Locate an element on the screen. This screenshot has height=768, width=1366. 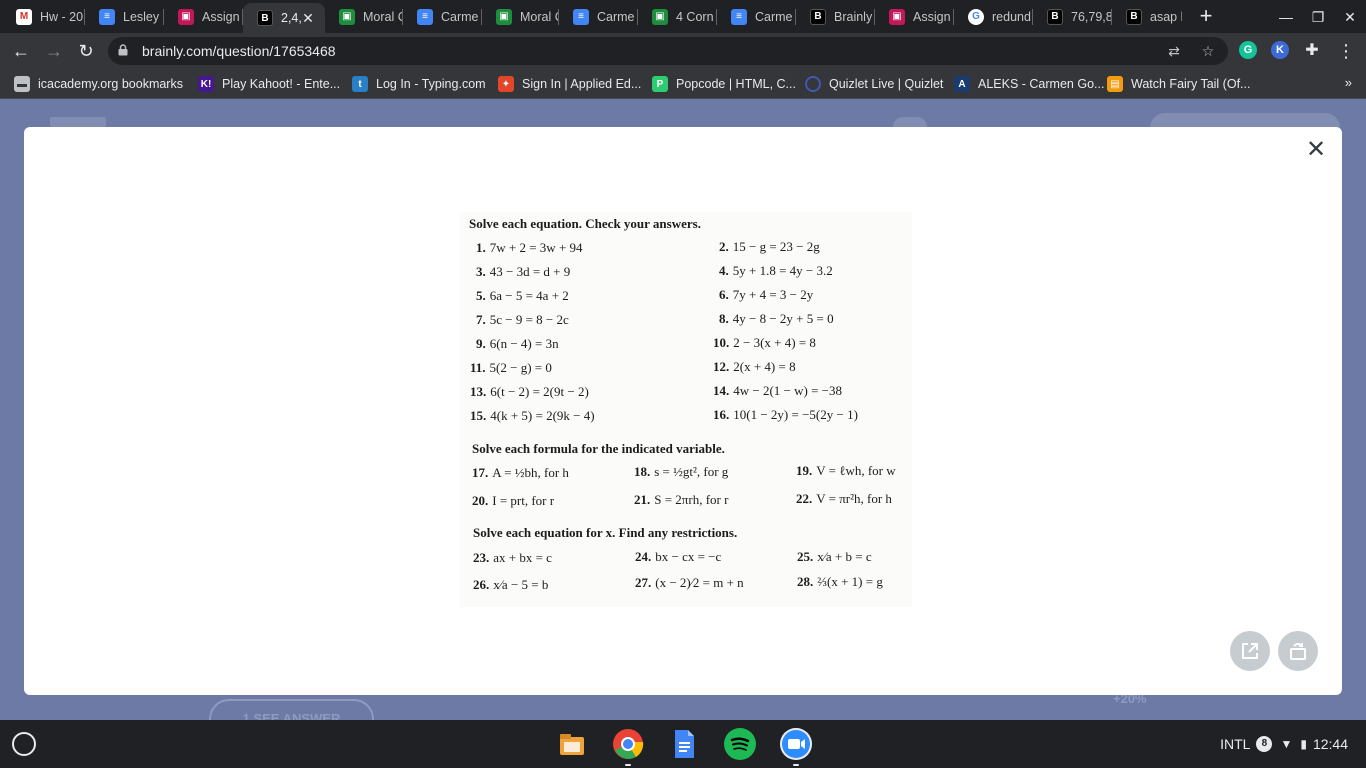
tab-10: B Brainly is located at coordinates (835, 16).